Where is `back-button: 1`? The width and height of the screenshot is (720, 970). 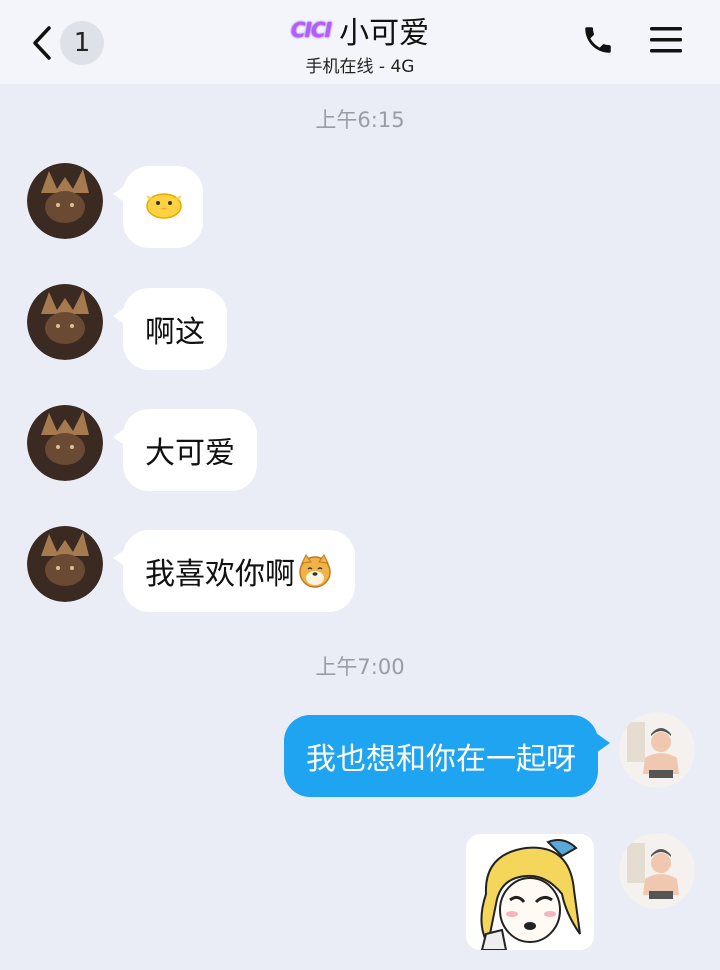
back-button: 1 is located at coordinates (68, 43).